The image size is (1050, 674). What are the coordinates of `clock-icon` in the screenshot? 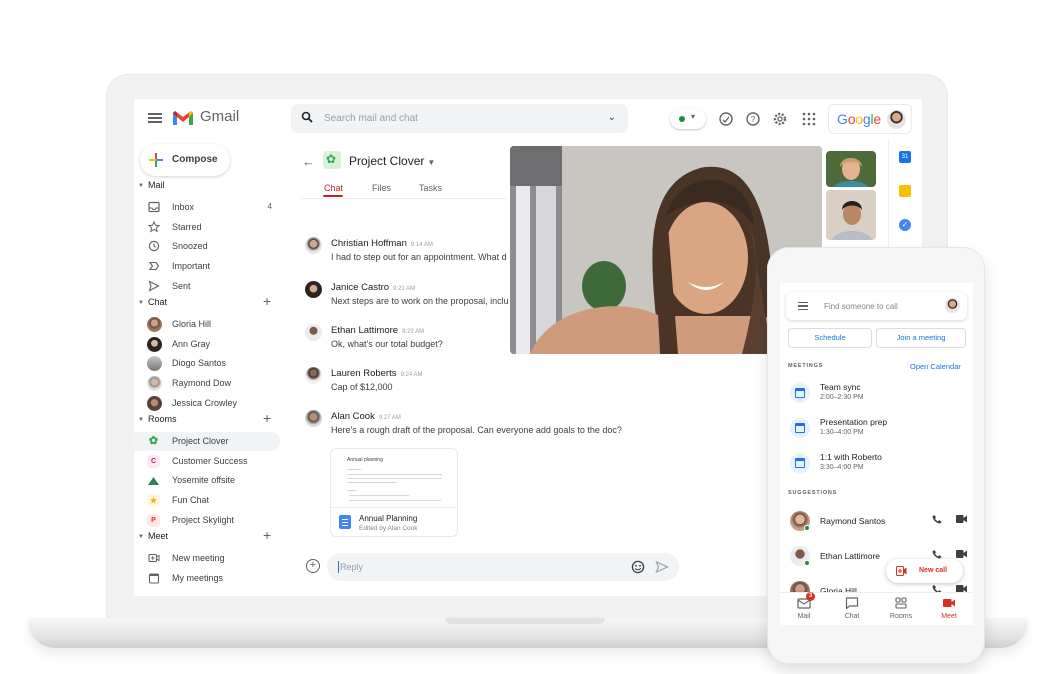 It's located at (154, 246).